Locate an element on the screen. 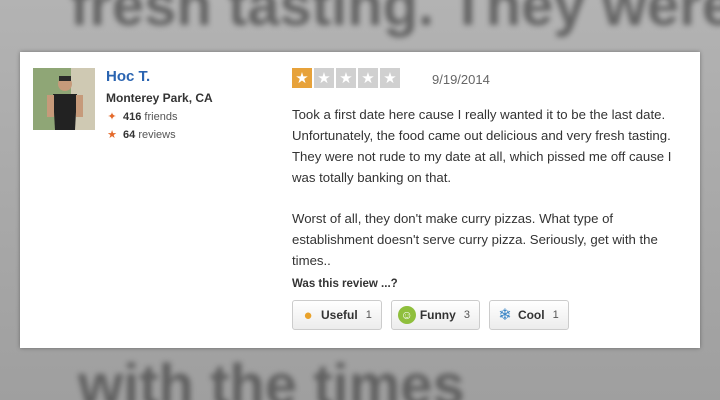  funny-count: 3 is located at coordinates (466, 315).